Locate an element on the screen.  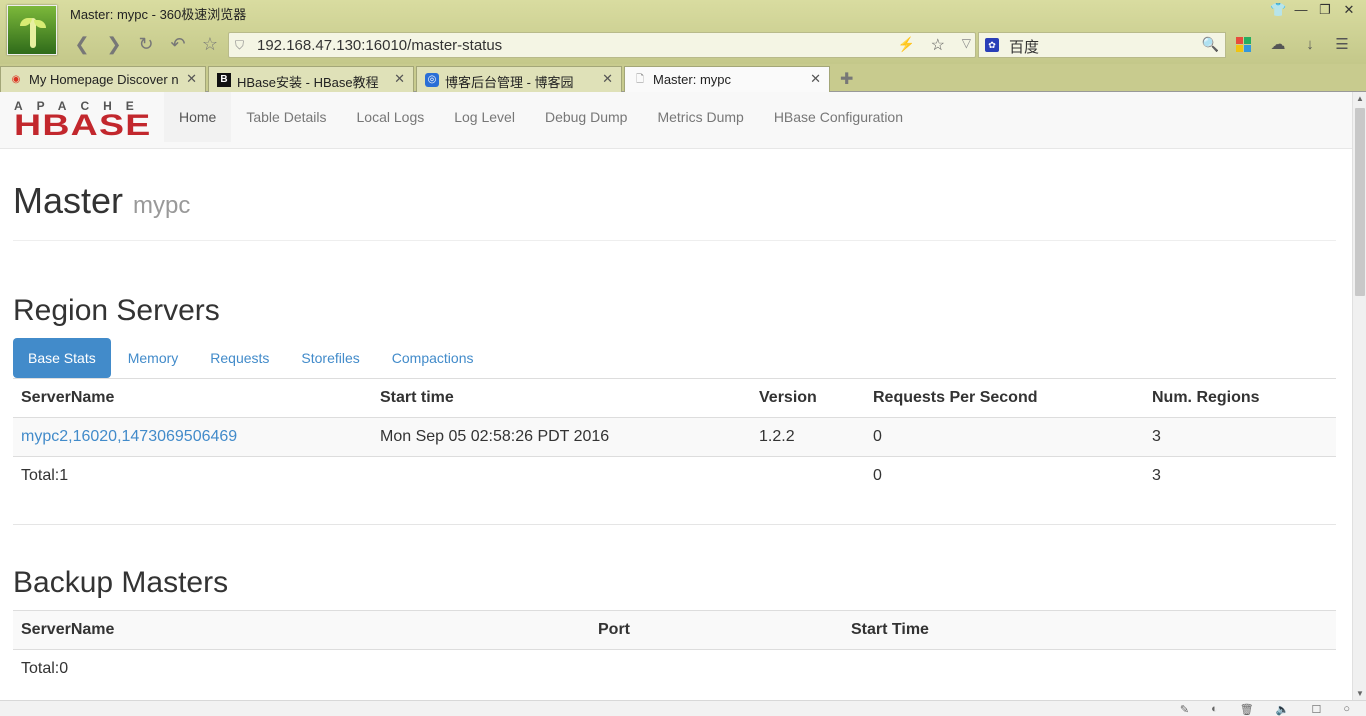
nav-debug-dump: Debug Dump is located at coordinates (586, 117).